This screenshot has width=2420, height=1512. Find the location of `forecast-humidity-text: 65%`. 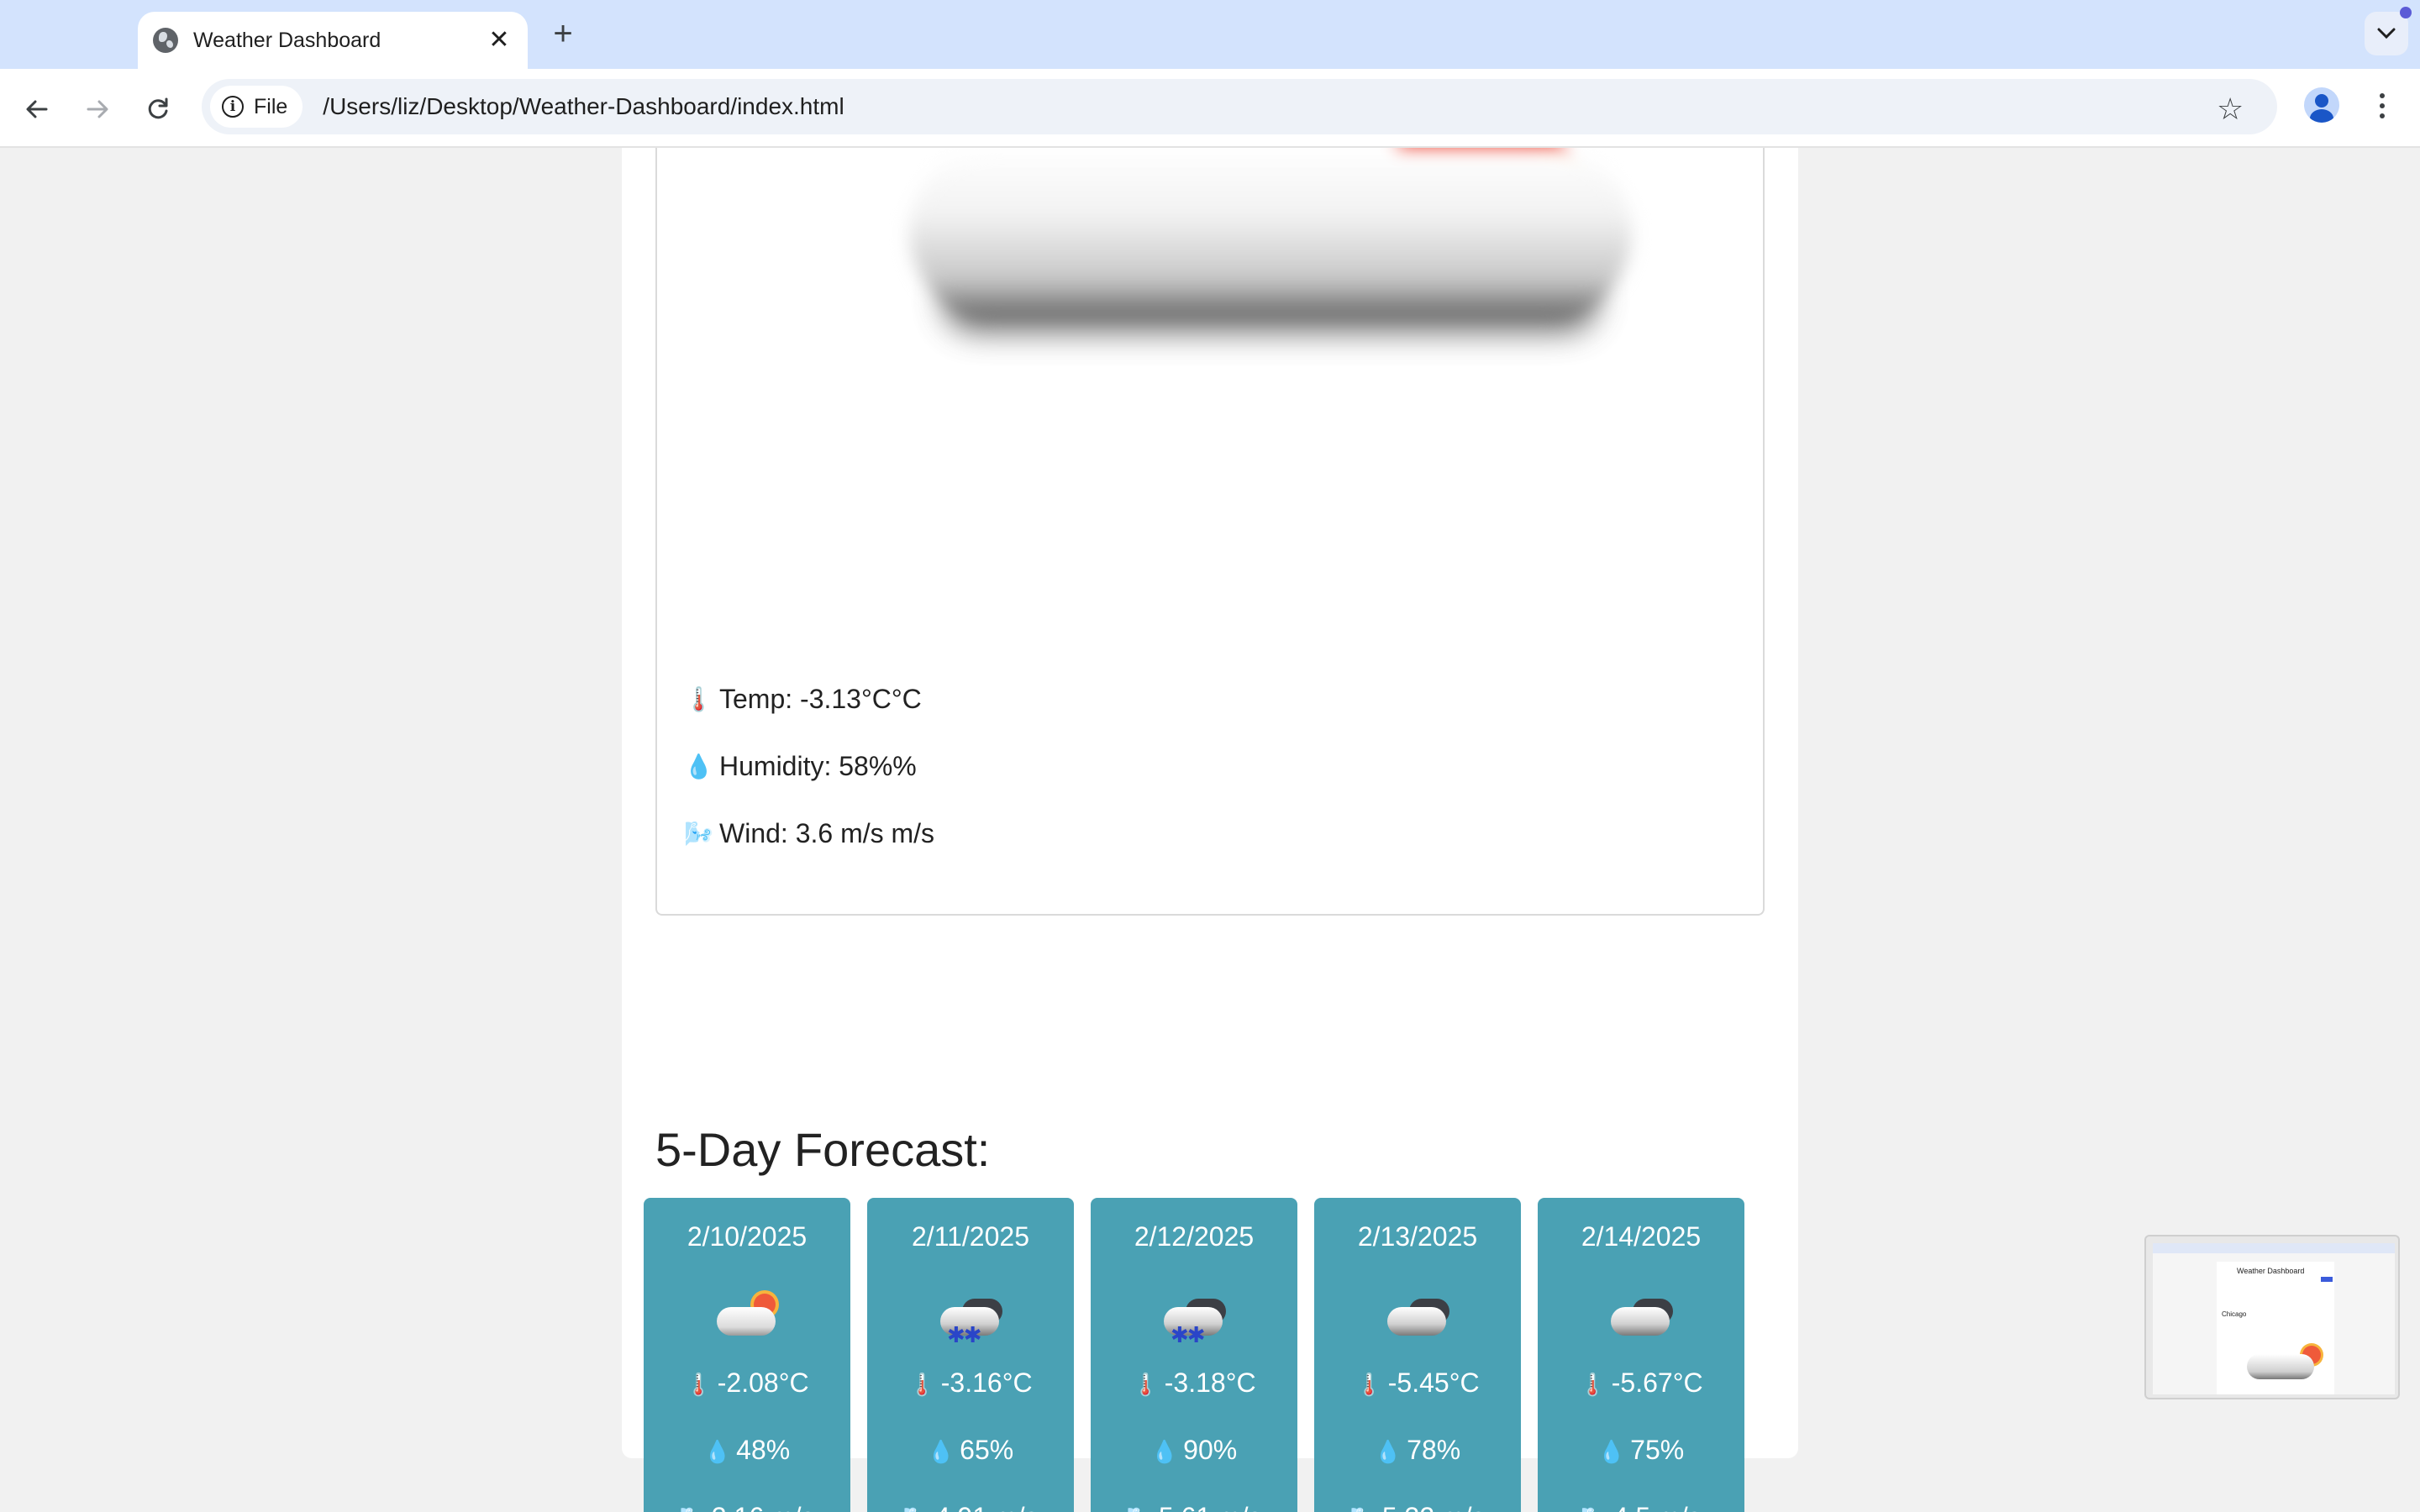

forecast-humidity-text: 65% is located at coordinates (987, 1450).